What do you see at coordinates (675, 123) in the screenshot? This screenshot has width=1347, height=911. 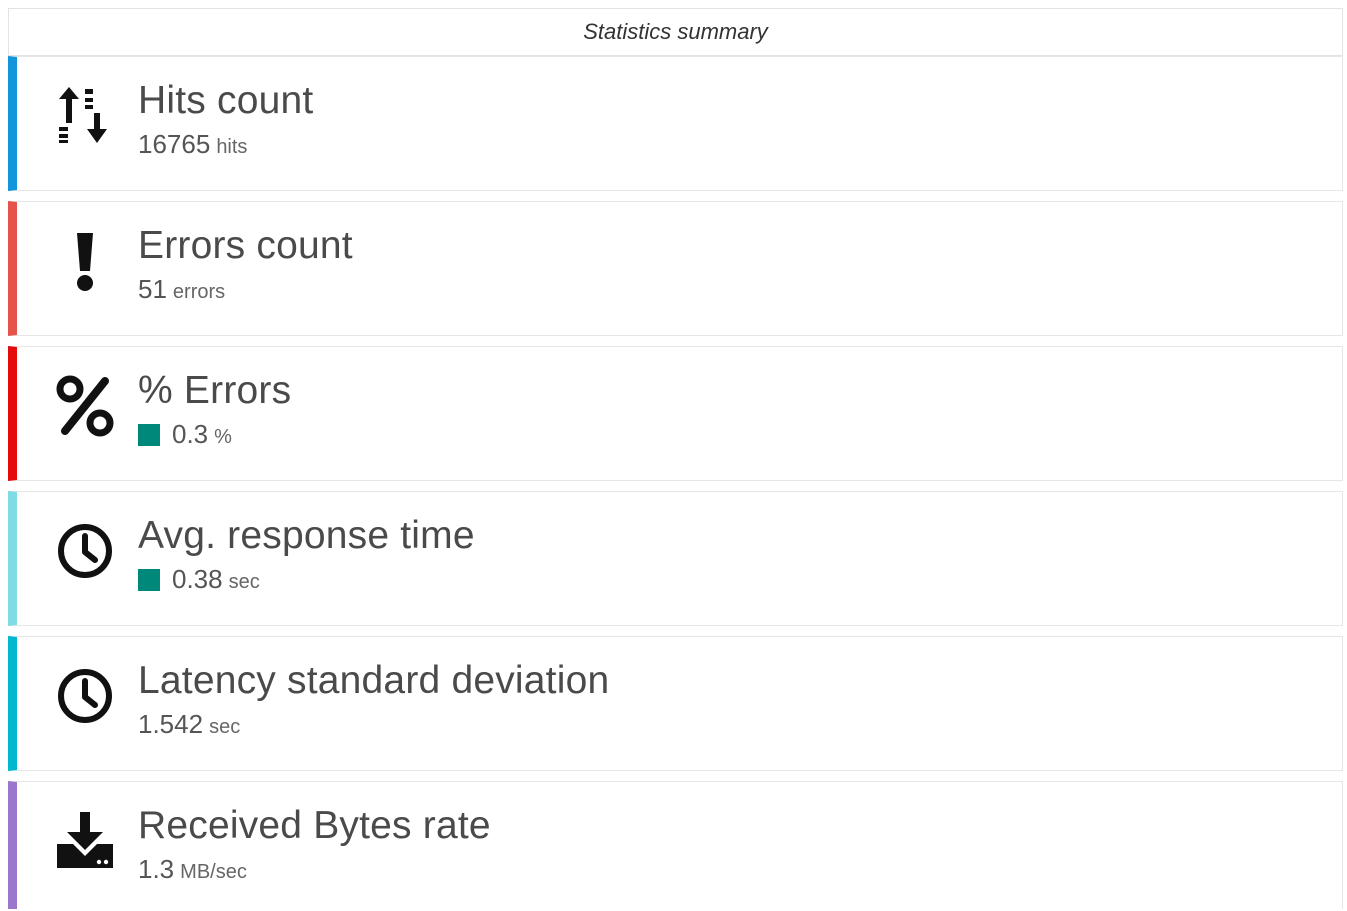 I see `stat-card-hits-count: Hits count 16765 hits` at bounding box center [675, 123].